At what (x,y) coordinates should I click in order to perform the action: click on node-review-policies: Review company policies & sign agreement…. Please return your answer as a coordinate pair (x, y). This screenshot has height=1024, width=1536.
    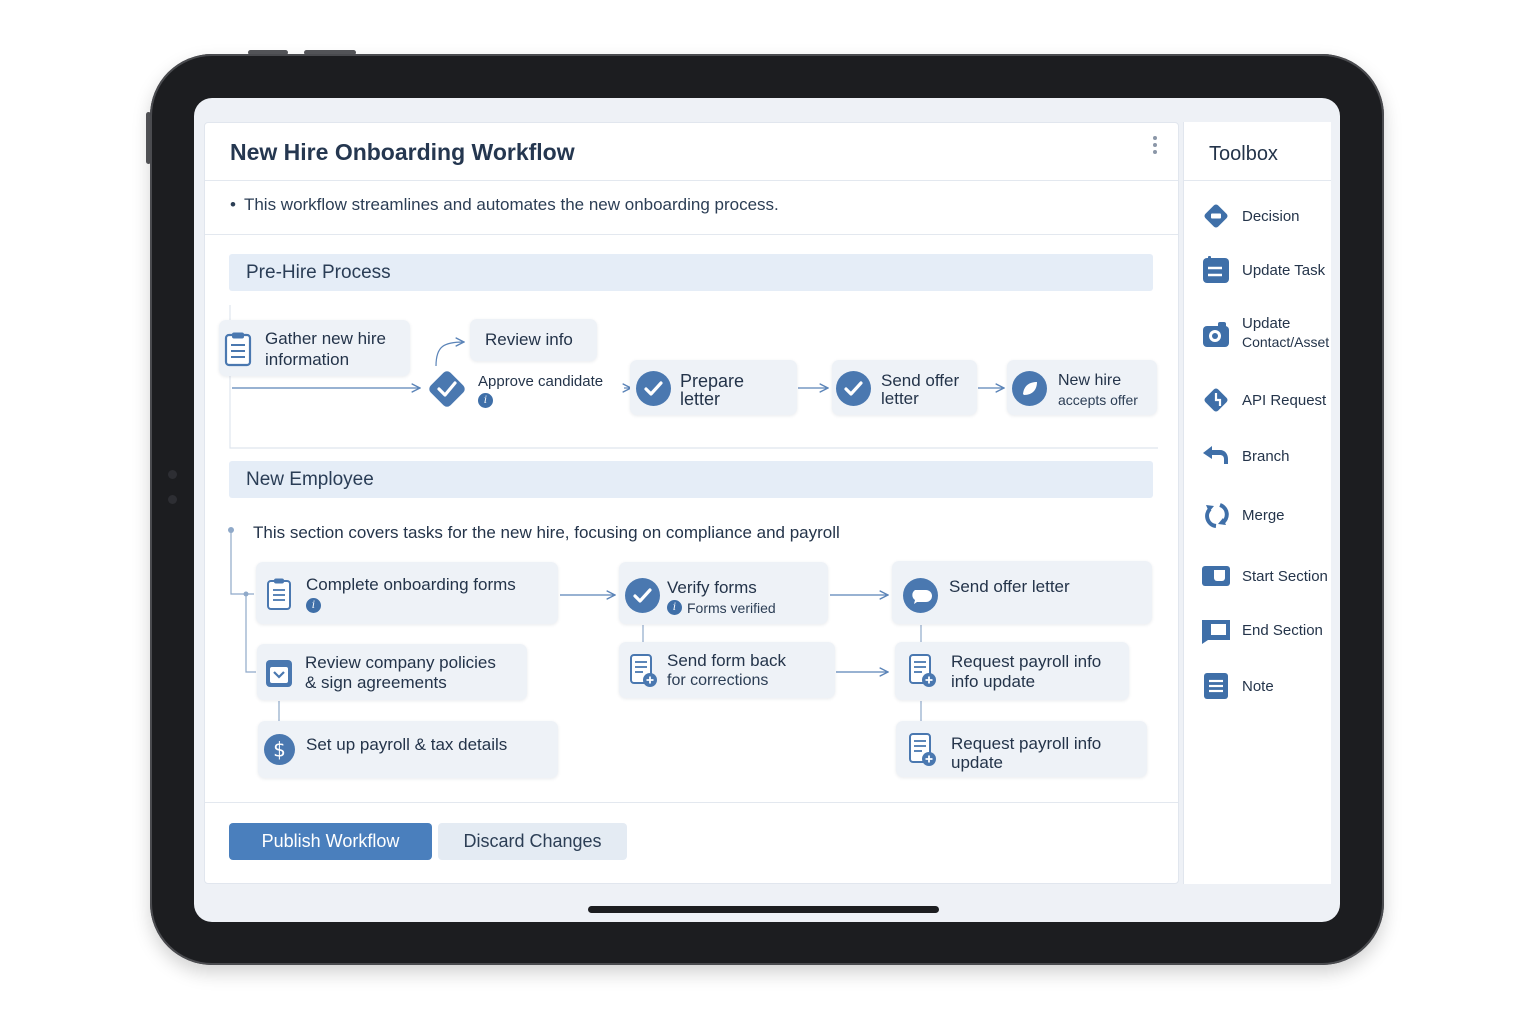
    Looking at the image, I should click on (392, 672).